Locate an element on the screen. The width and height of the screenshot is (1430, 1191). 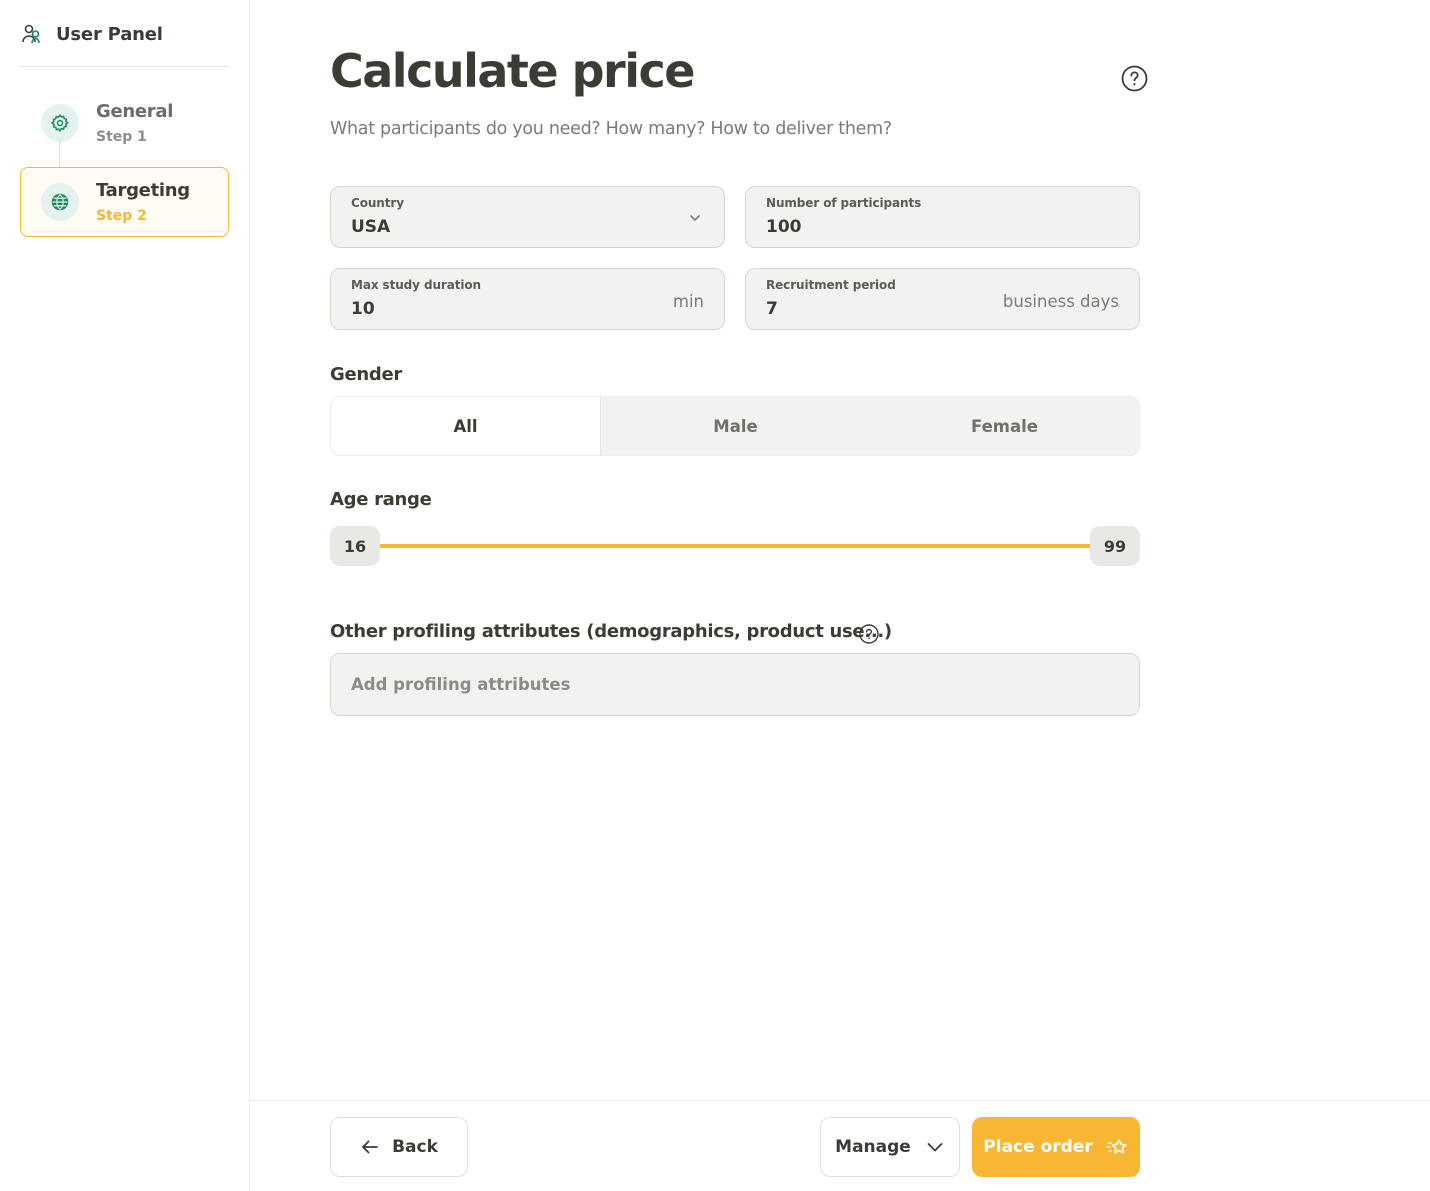
step-connector is located at coordinates (59, 153).